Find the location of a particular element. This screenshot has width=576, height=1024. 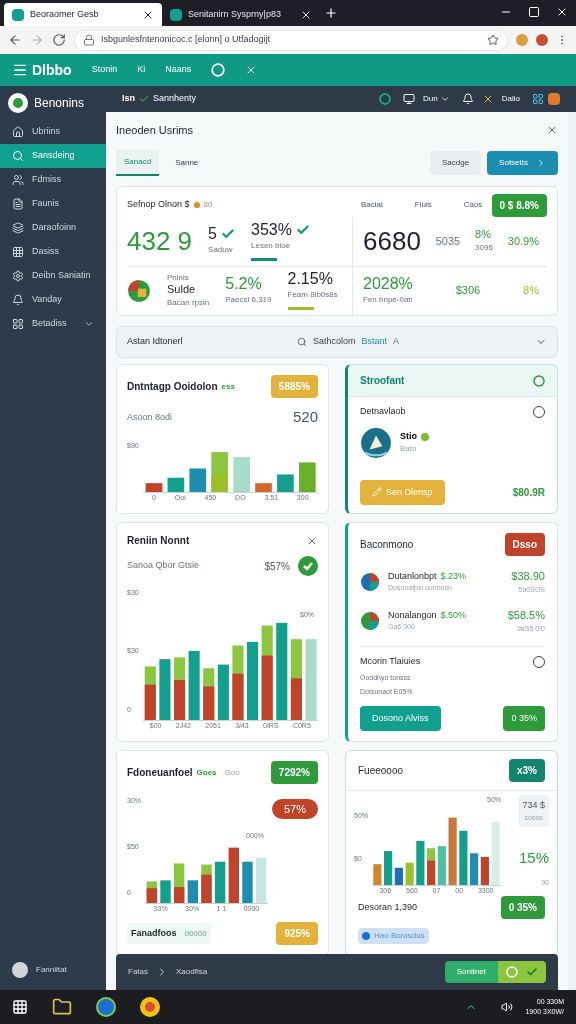

speaker-icon is located at coordinates (507, 1007).